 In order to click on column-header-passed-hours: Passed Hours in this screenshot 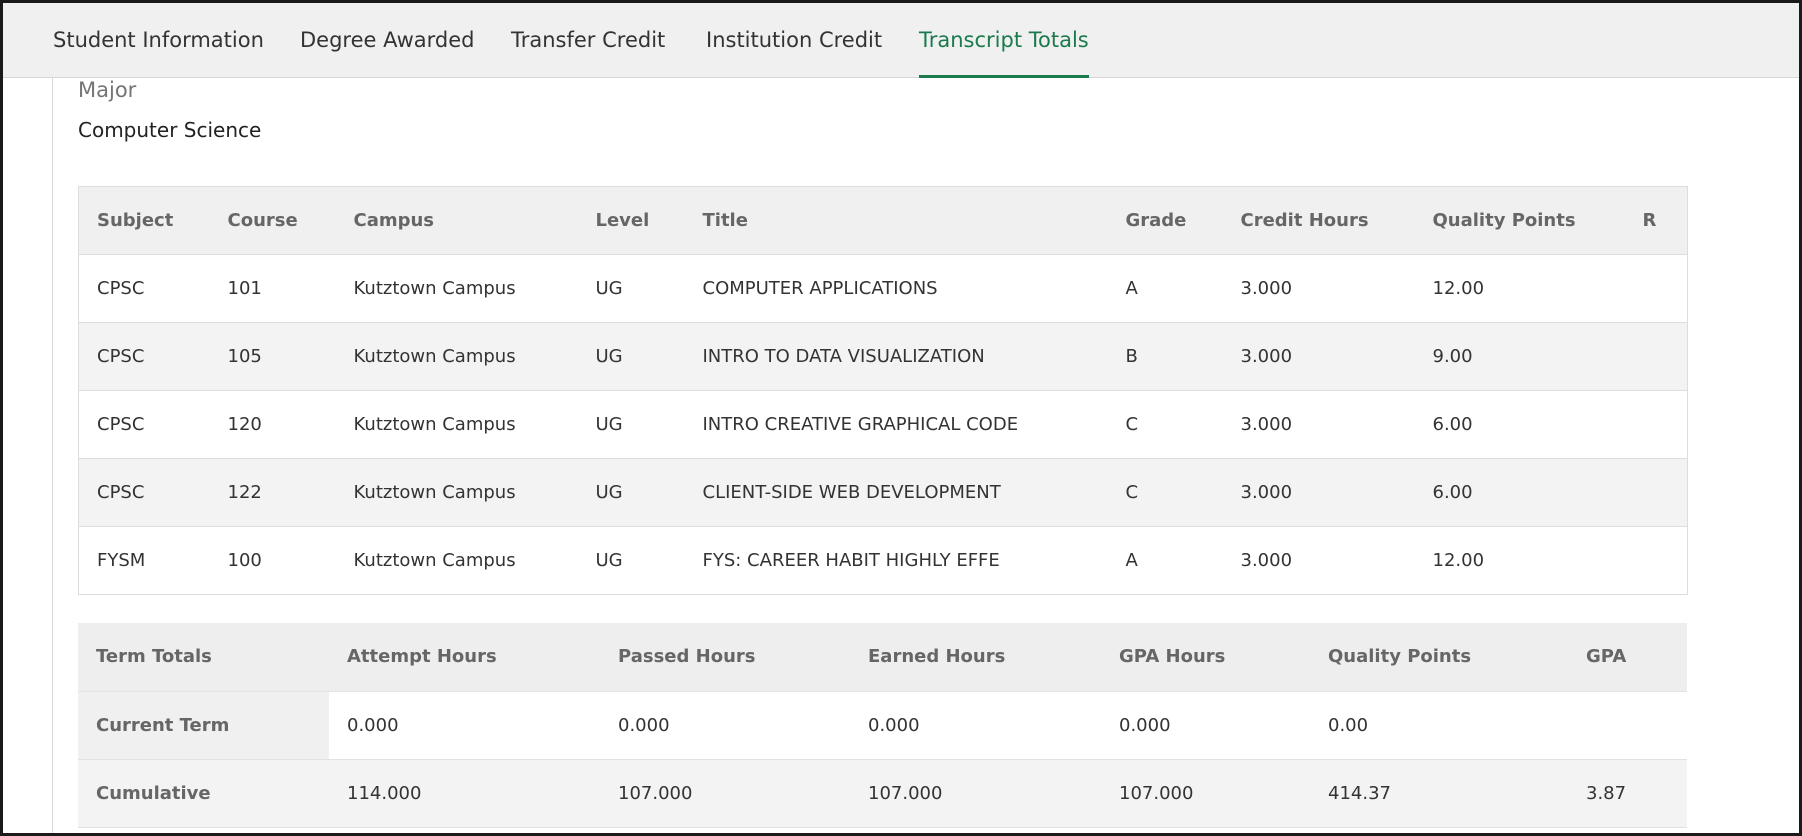, I will do `click(725, 657)`.